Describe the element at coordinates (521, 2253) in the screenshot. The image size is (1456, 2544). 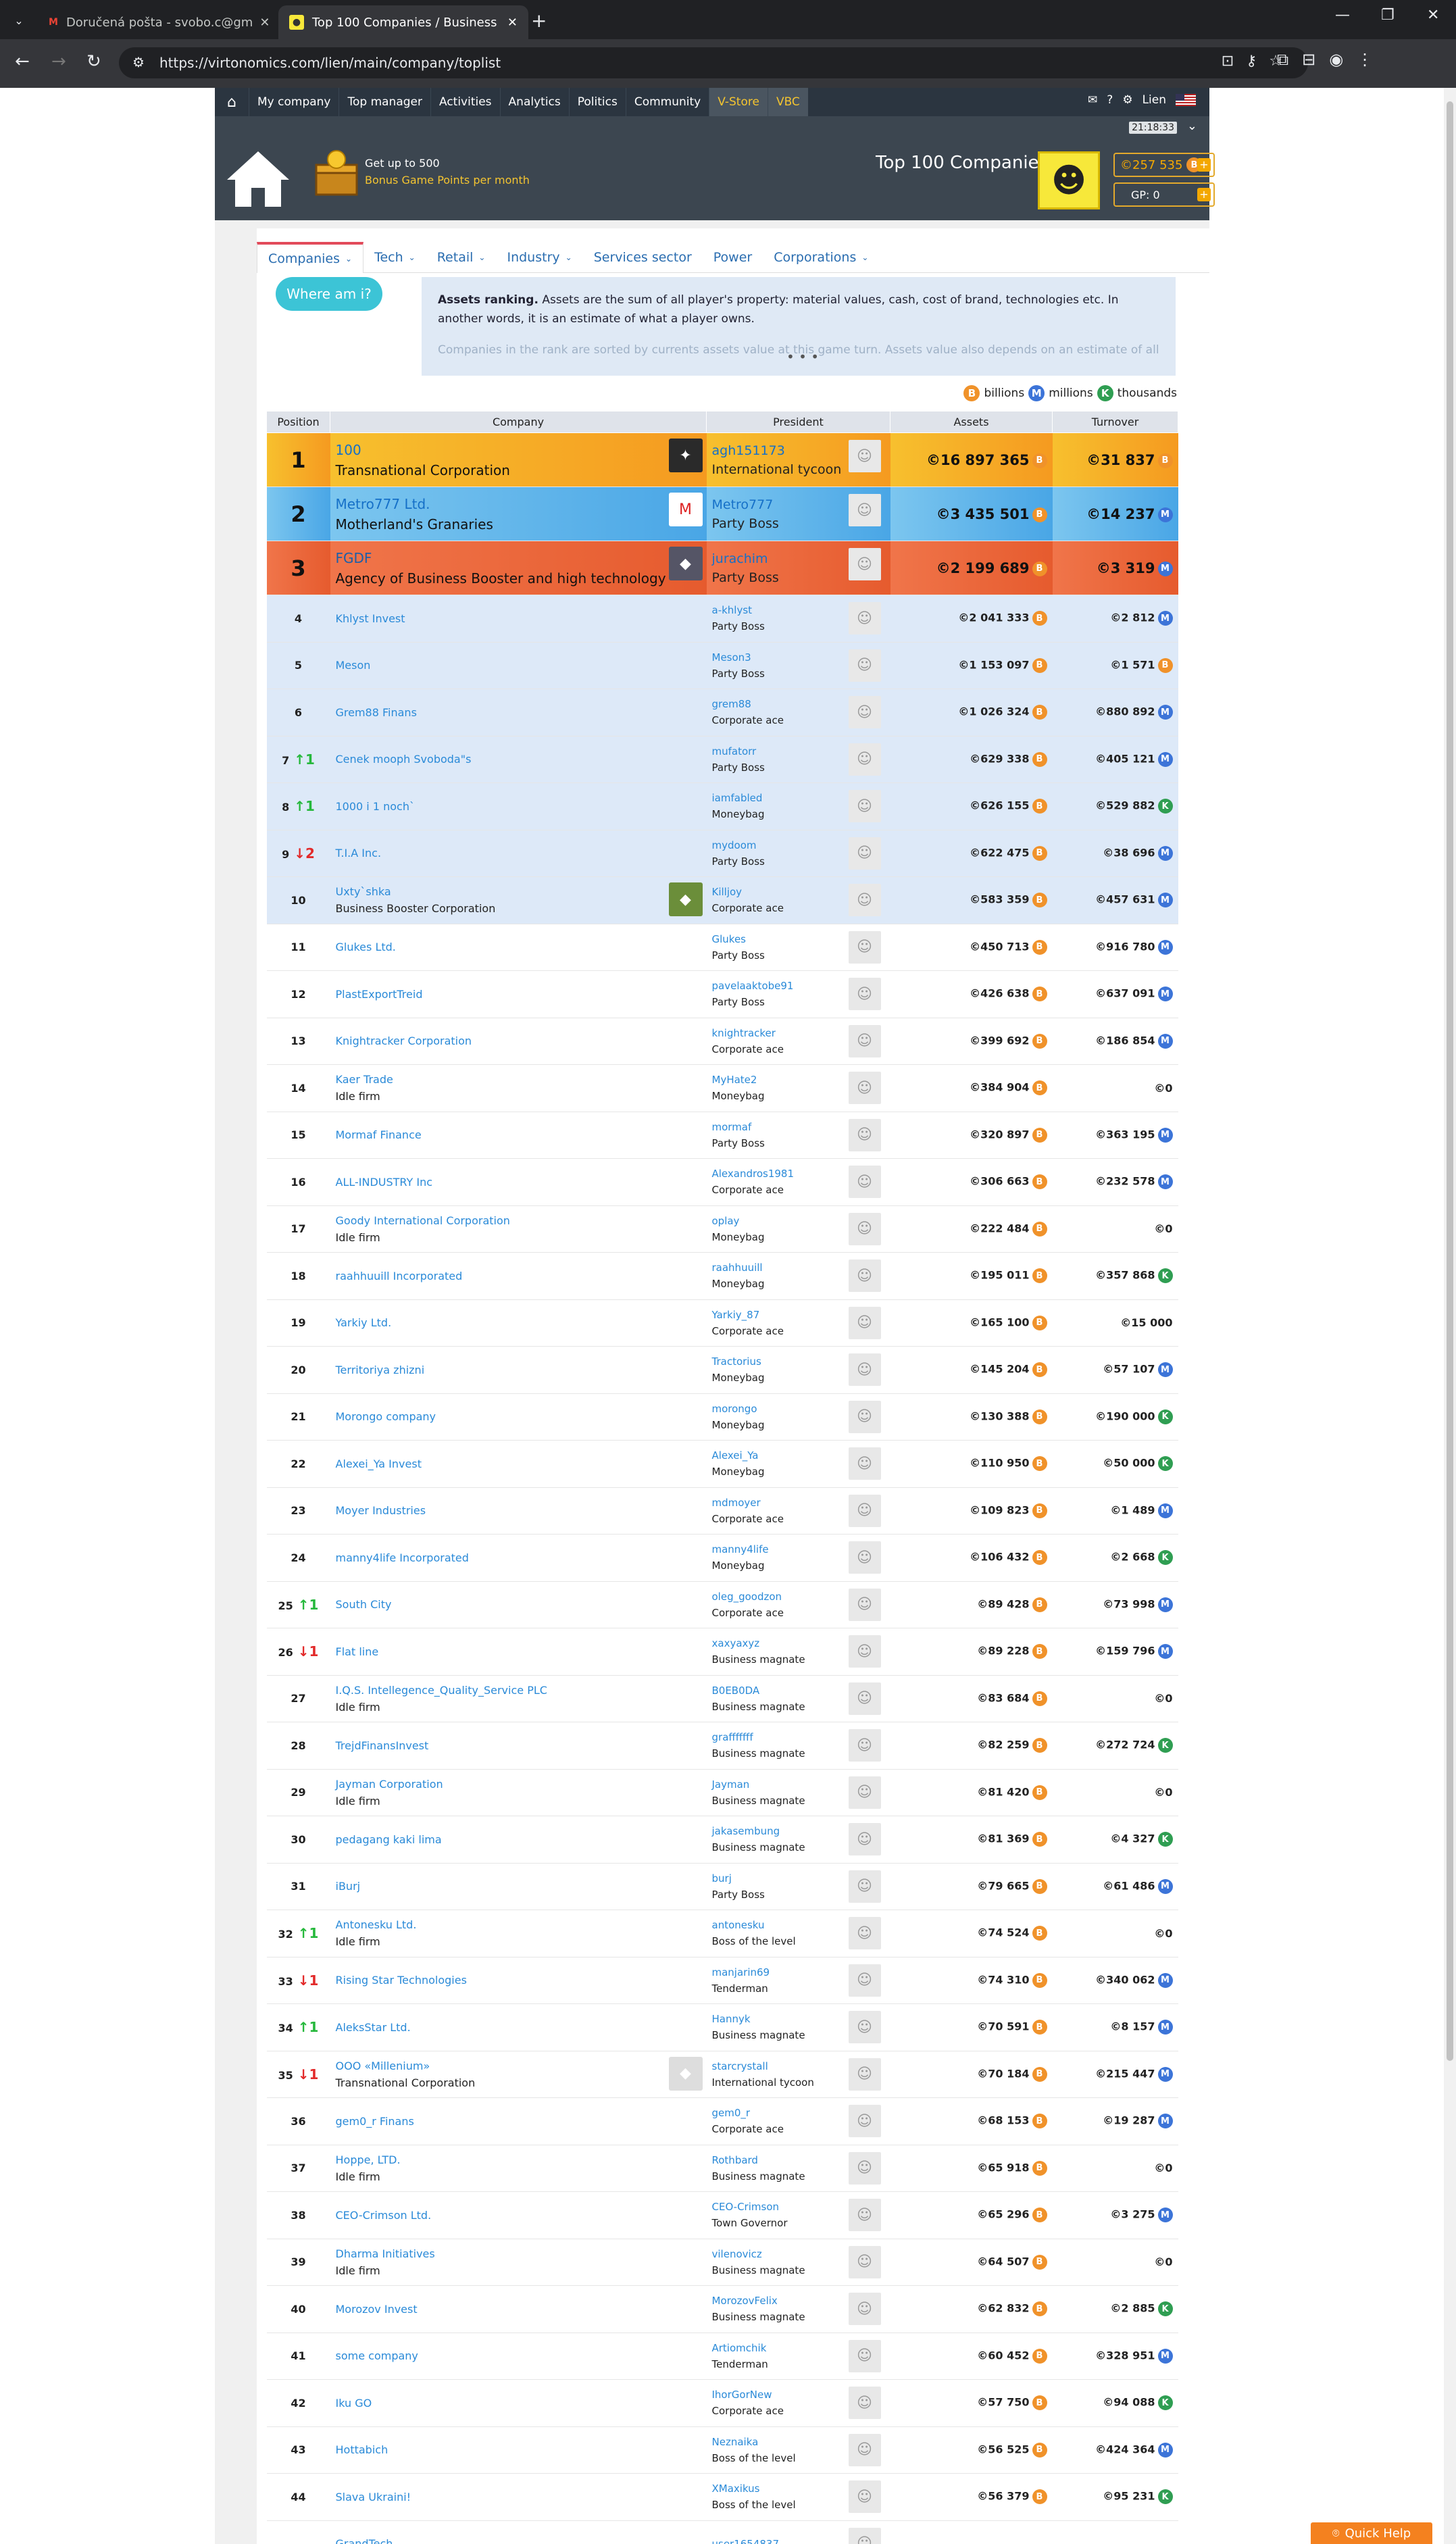
I see `company-link: Dharma Initiatives` at that location.